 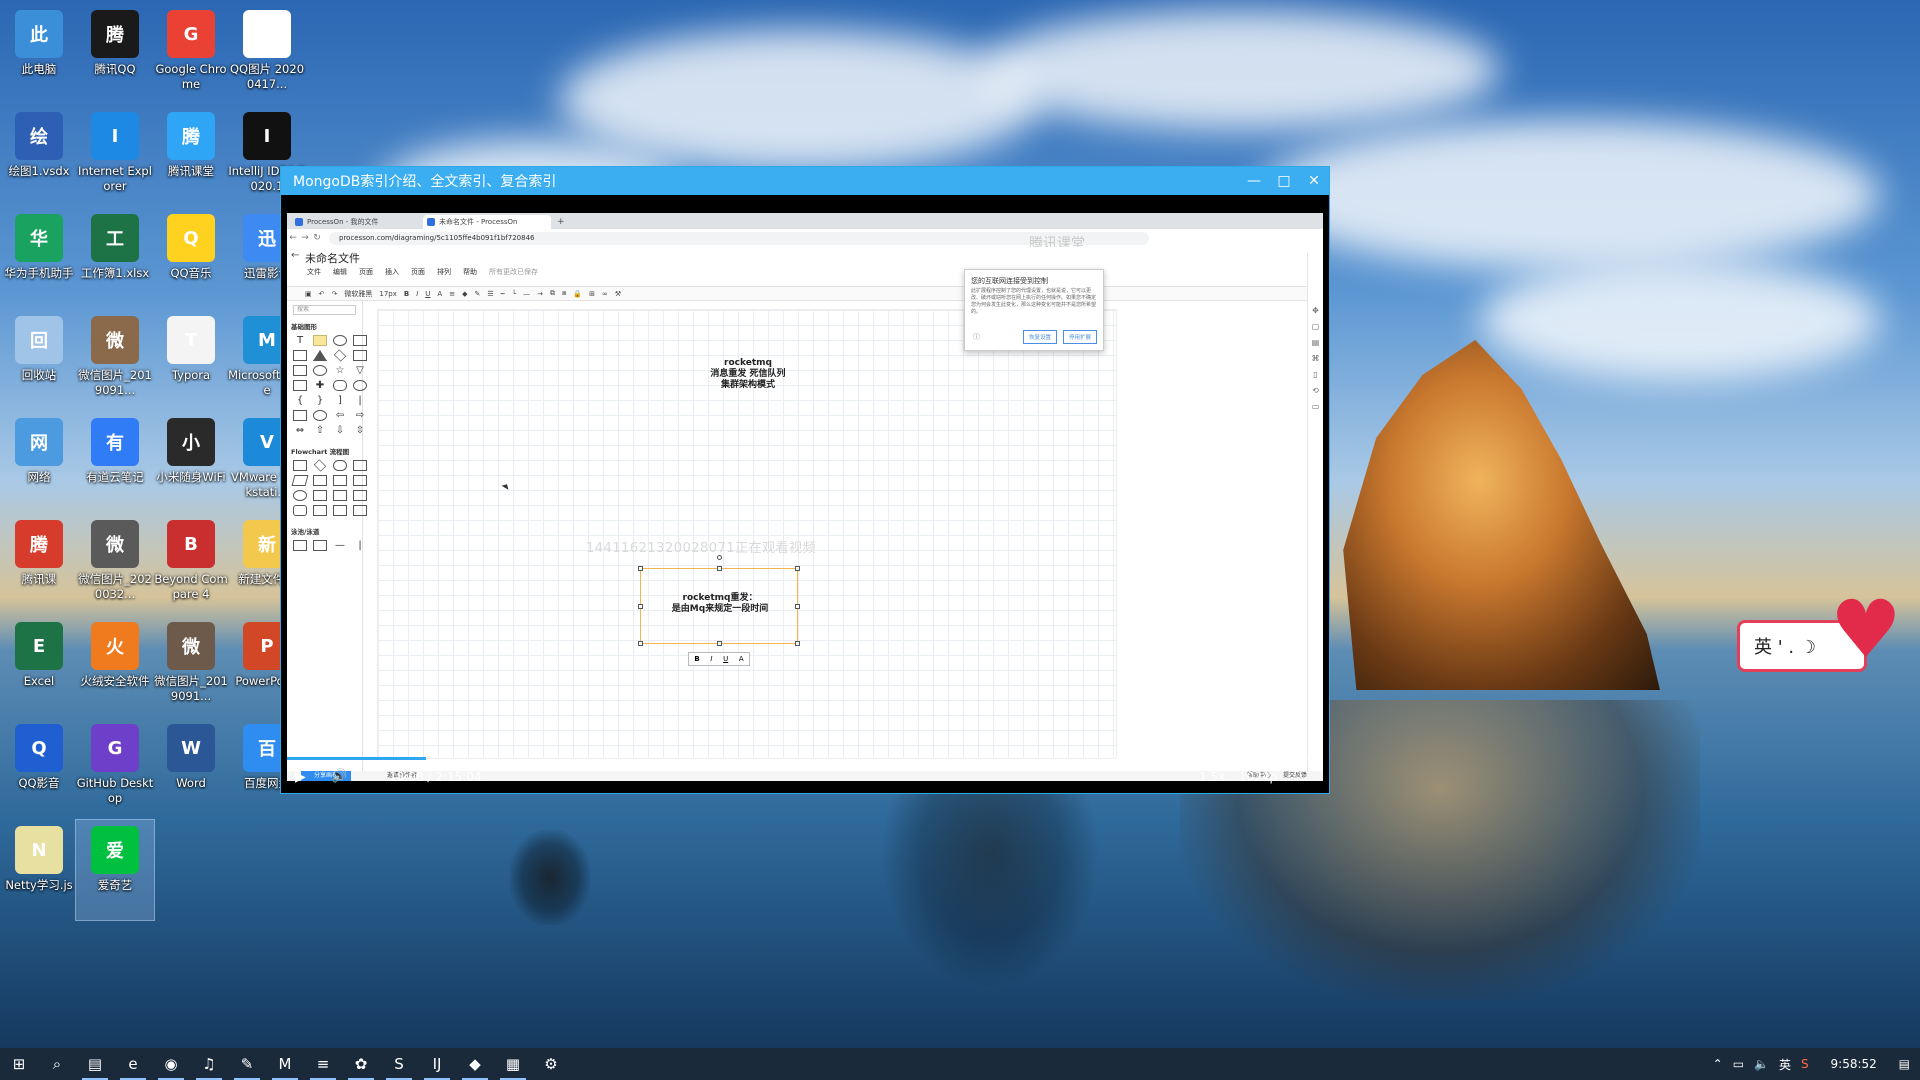 What do you see at coordinates (300, 415) in the screenshot?
I see `callout-shape-icon` at bounding box center [300, 415].